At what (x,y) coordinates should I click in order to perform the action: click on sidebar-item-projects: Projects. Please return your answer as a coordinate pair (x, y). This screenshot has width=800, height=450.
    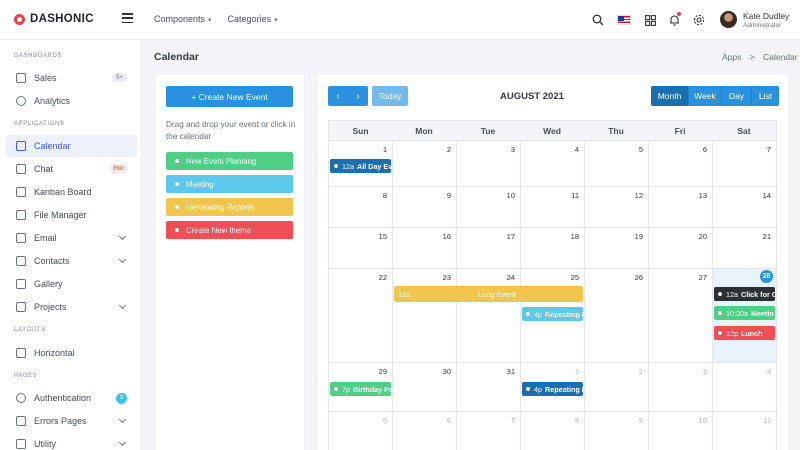
    Looking at the image, I should click on (71, 307).